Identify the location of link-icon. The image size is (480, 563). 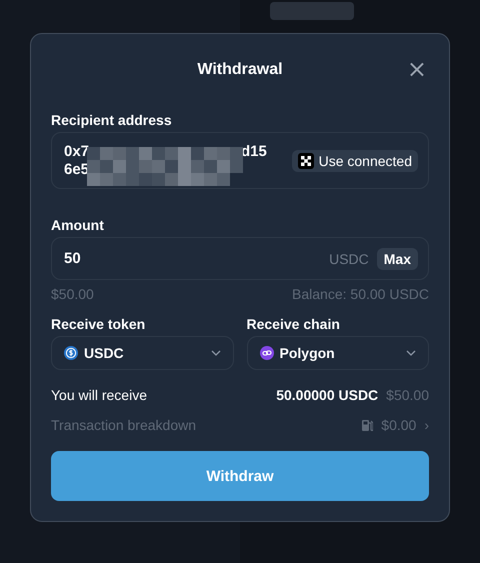
(267, 353).